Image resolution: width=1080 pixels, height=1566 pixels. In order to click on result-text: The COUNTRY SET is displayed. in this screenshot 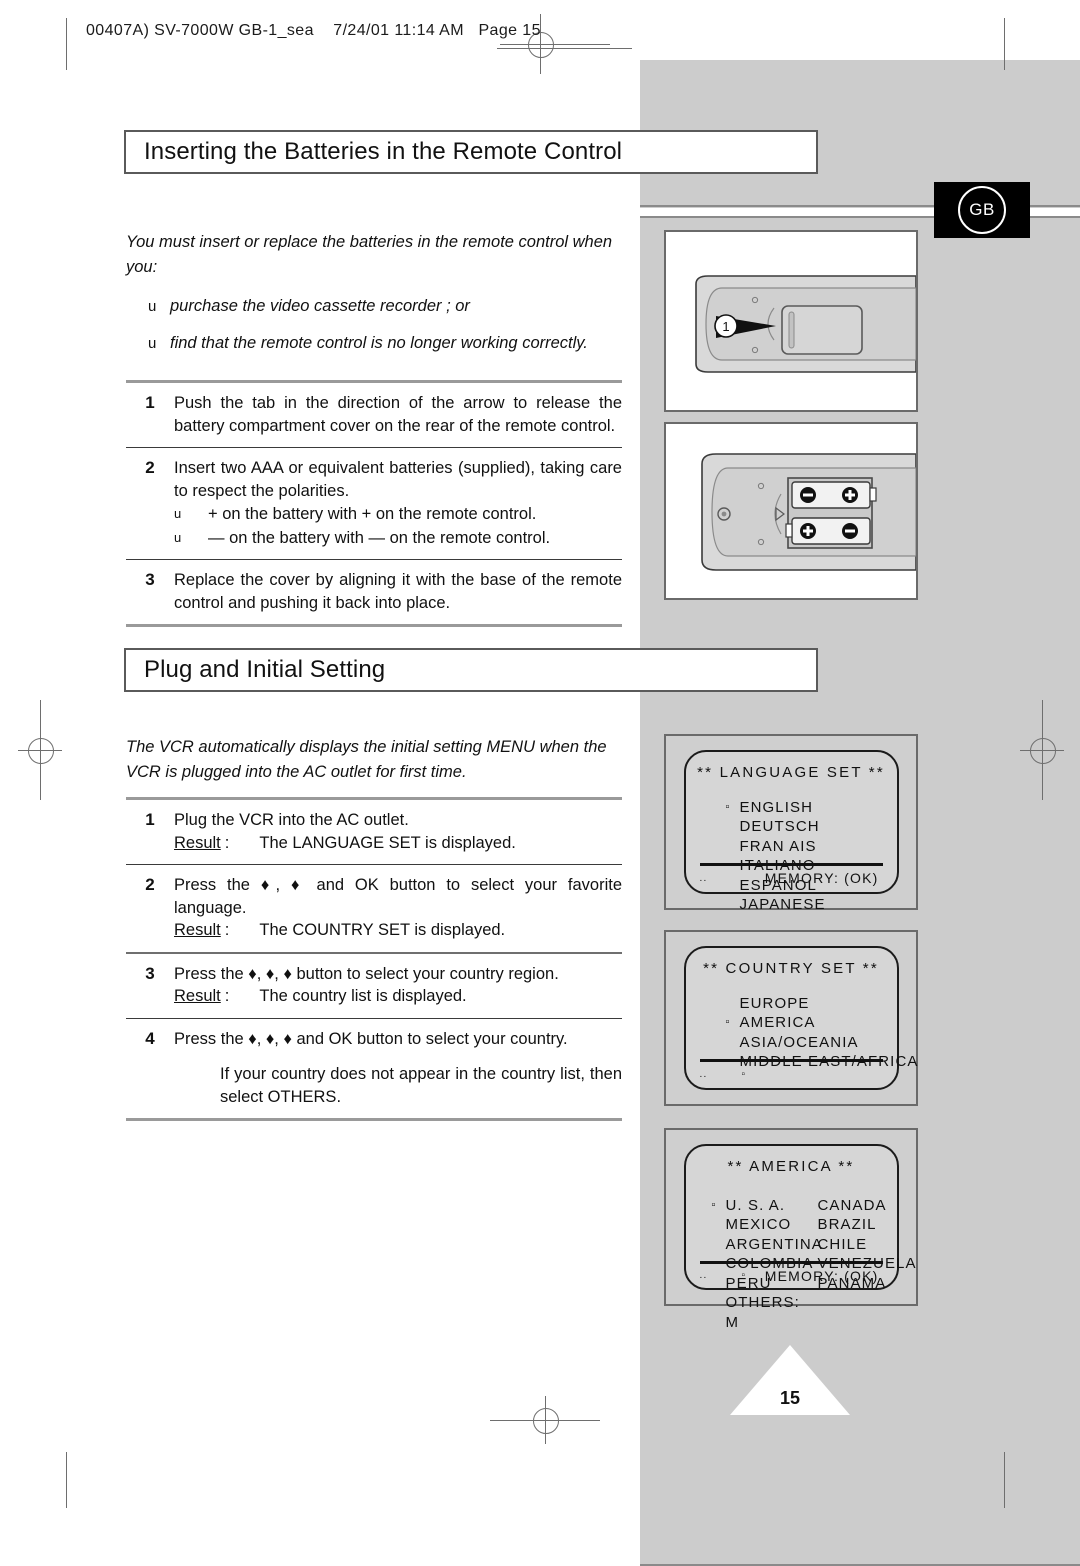, I will do `click(382, 930)`.